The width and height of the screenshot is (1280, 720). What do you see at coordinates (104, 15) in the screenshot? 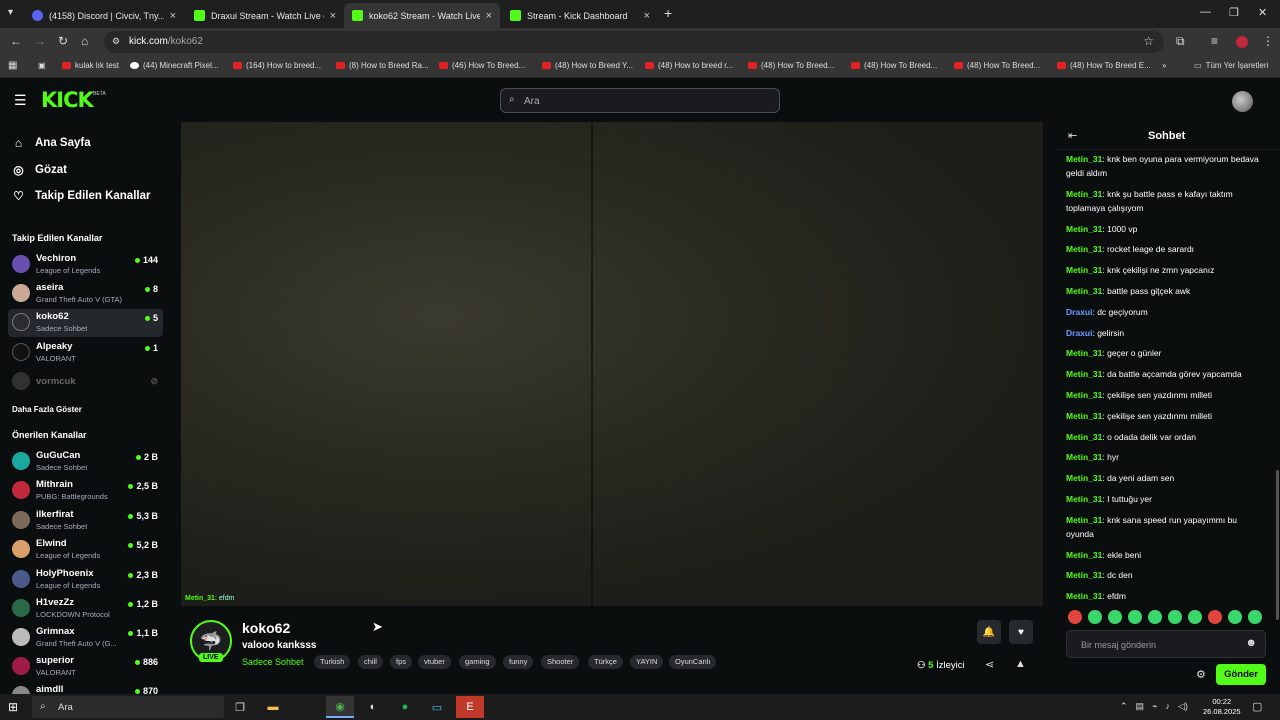
I see `browser-tab-discord: (4158) Discord | Civciv, Tny... ×` at bounding box center [104, 15].